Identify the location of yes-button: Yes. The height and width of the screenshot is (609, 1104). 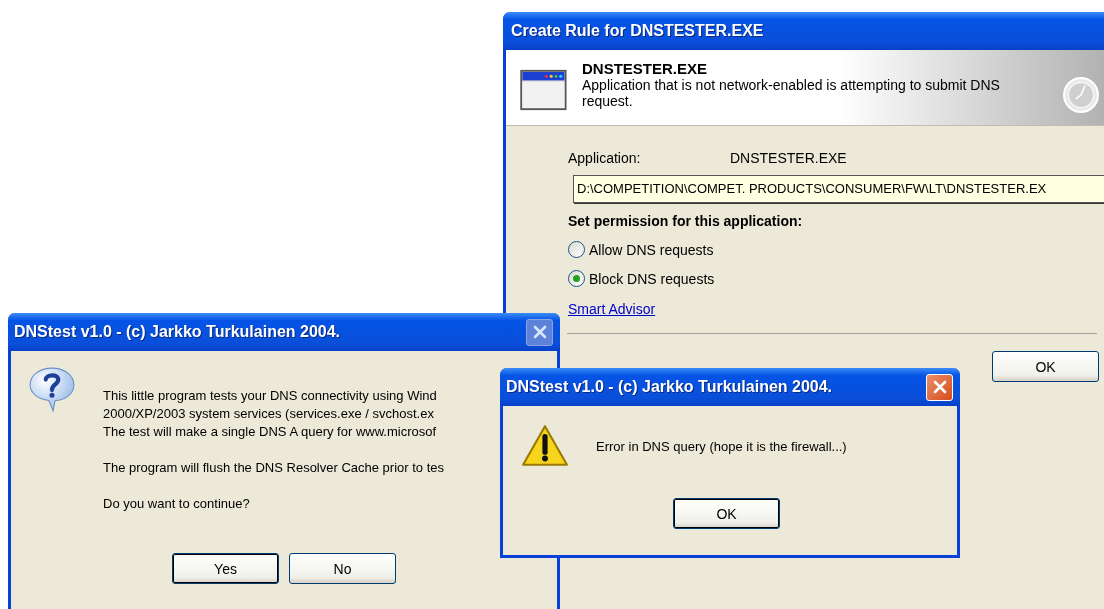
(225, 568).